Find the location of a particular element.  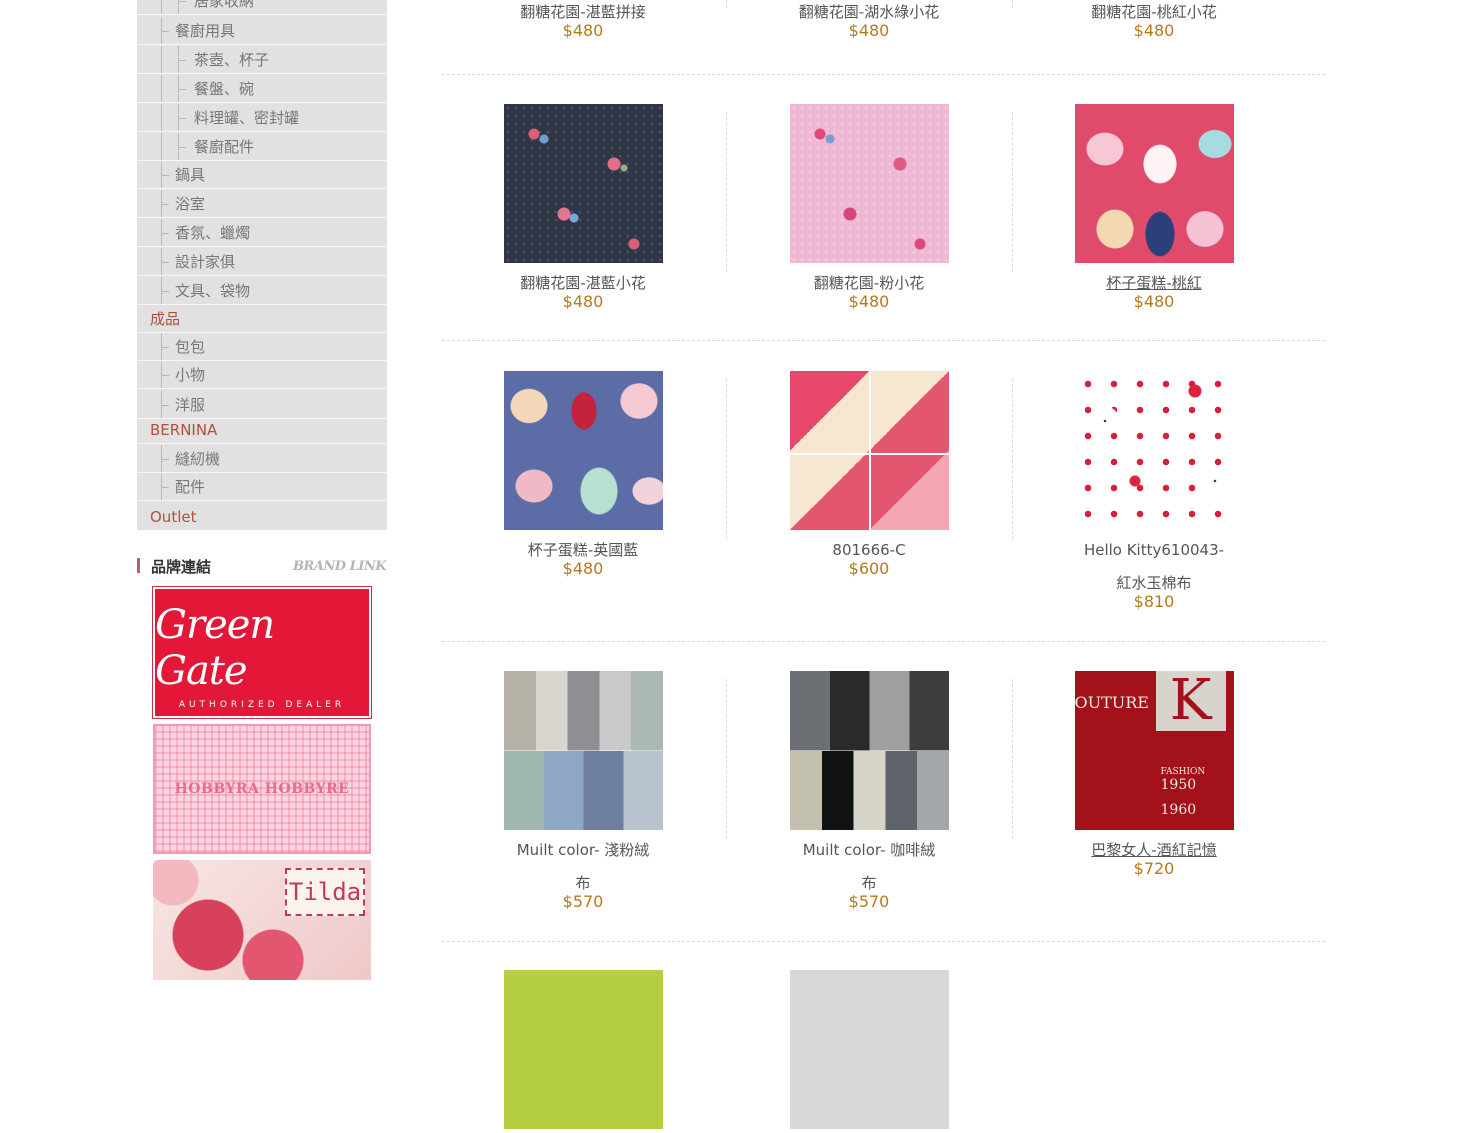

product-card: 杯子蛋糕-桃紅 $480 is located at coordinates (1154, 208).